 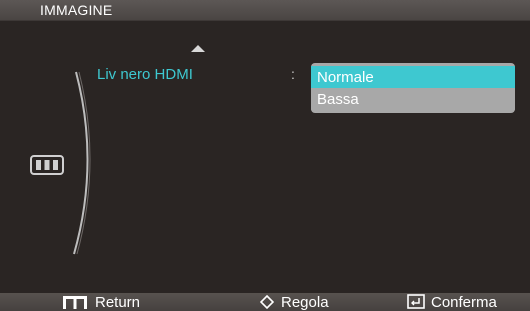 I want to click on option-bassa: Bassa, so click(x=413, y=99).